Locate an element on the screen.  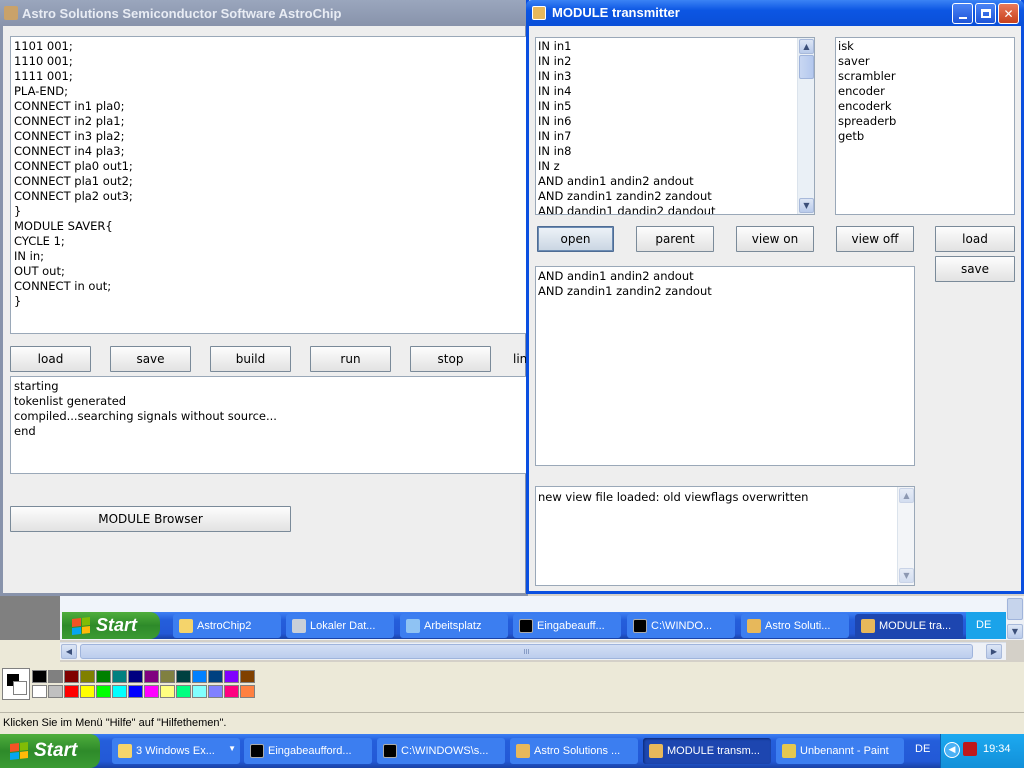
module-list-item: isk is located at coordinates (867, 46).